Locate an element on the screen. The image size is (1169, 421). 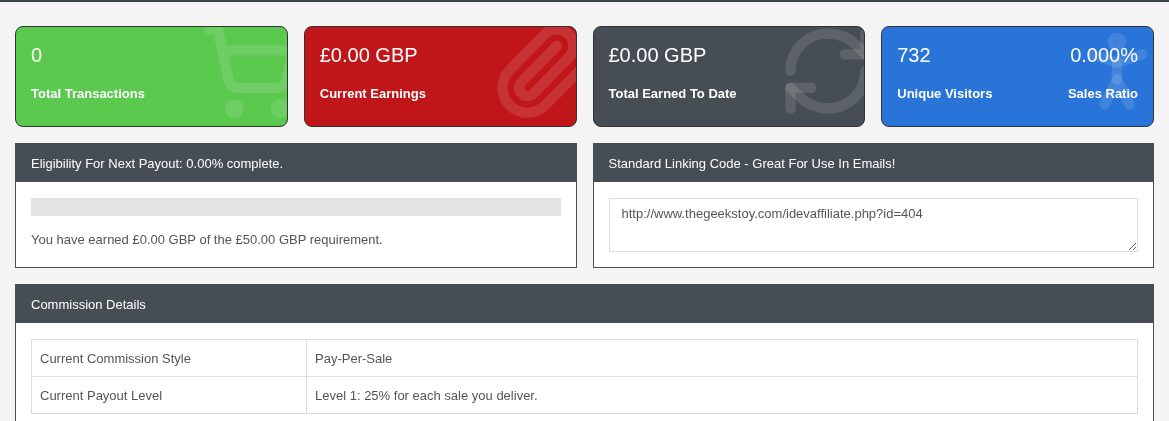
panel-title: Eligibility For Next Payout: 0.00% complete. is located at coordinates (296, 163).